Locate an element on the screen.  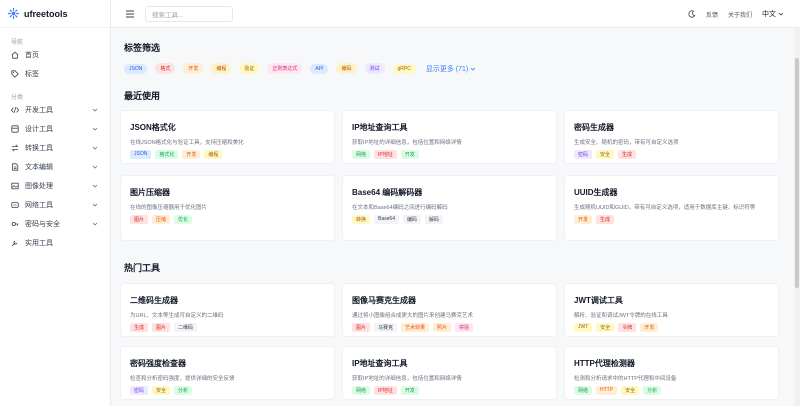
language-selector: 中文 is located at coordinates (773, 14).